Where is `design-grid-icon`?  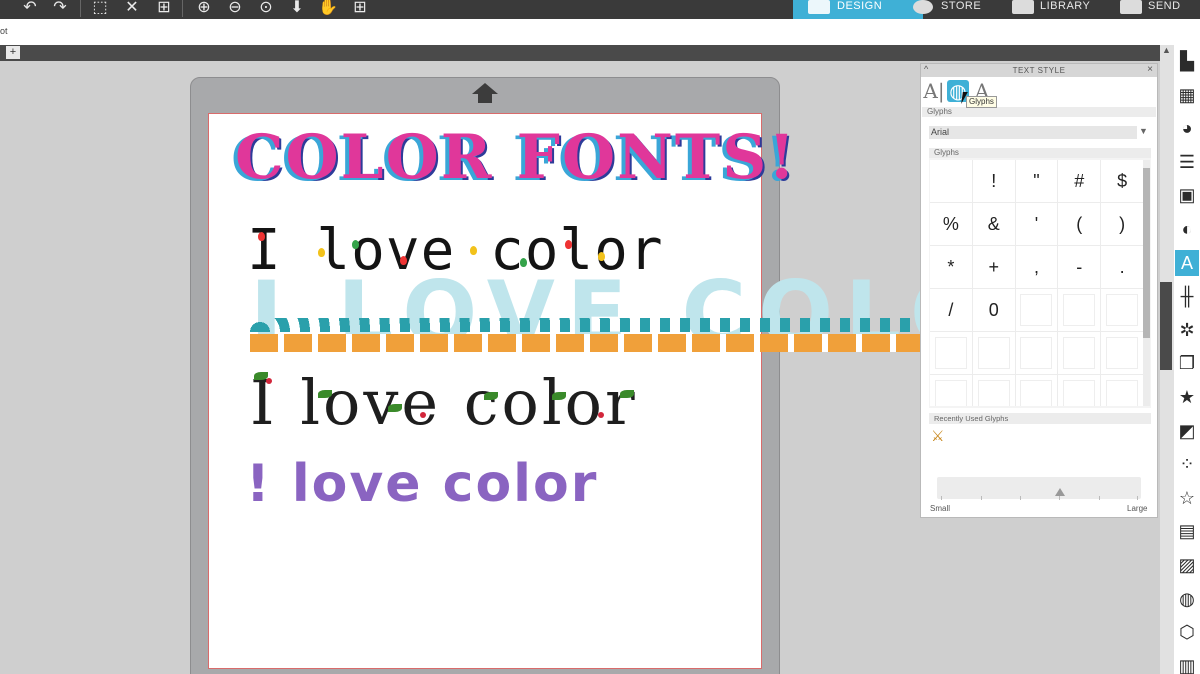 design-grid-icon is located at coordinates (819, 7).